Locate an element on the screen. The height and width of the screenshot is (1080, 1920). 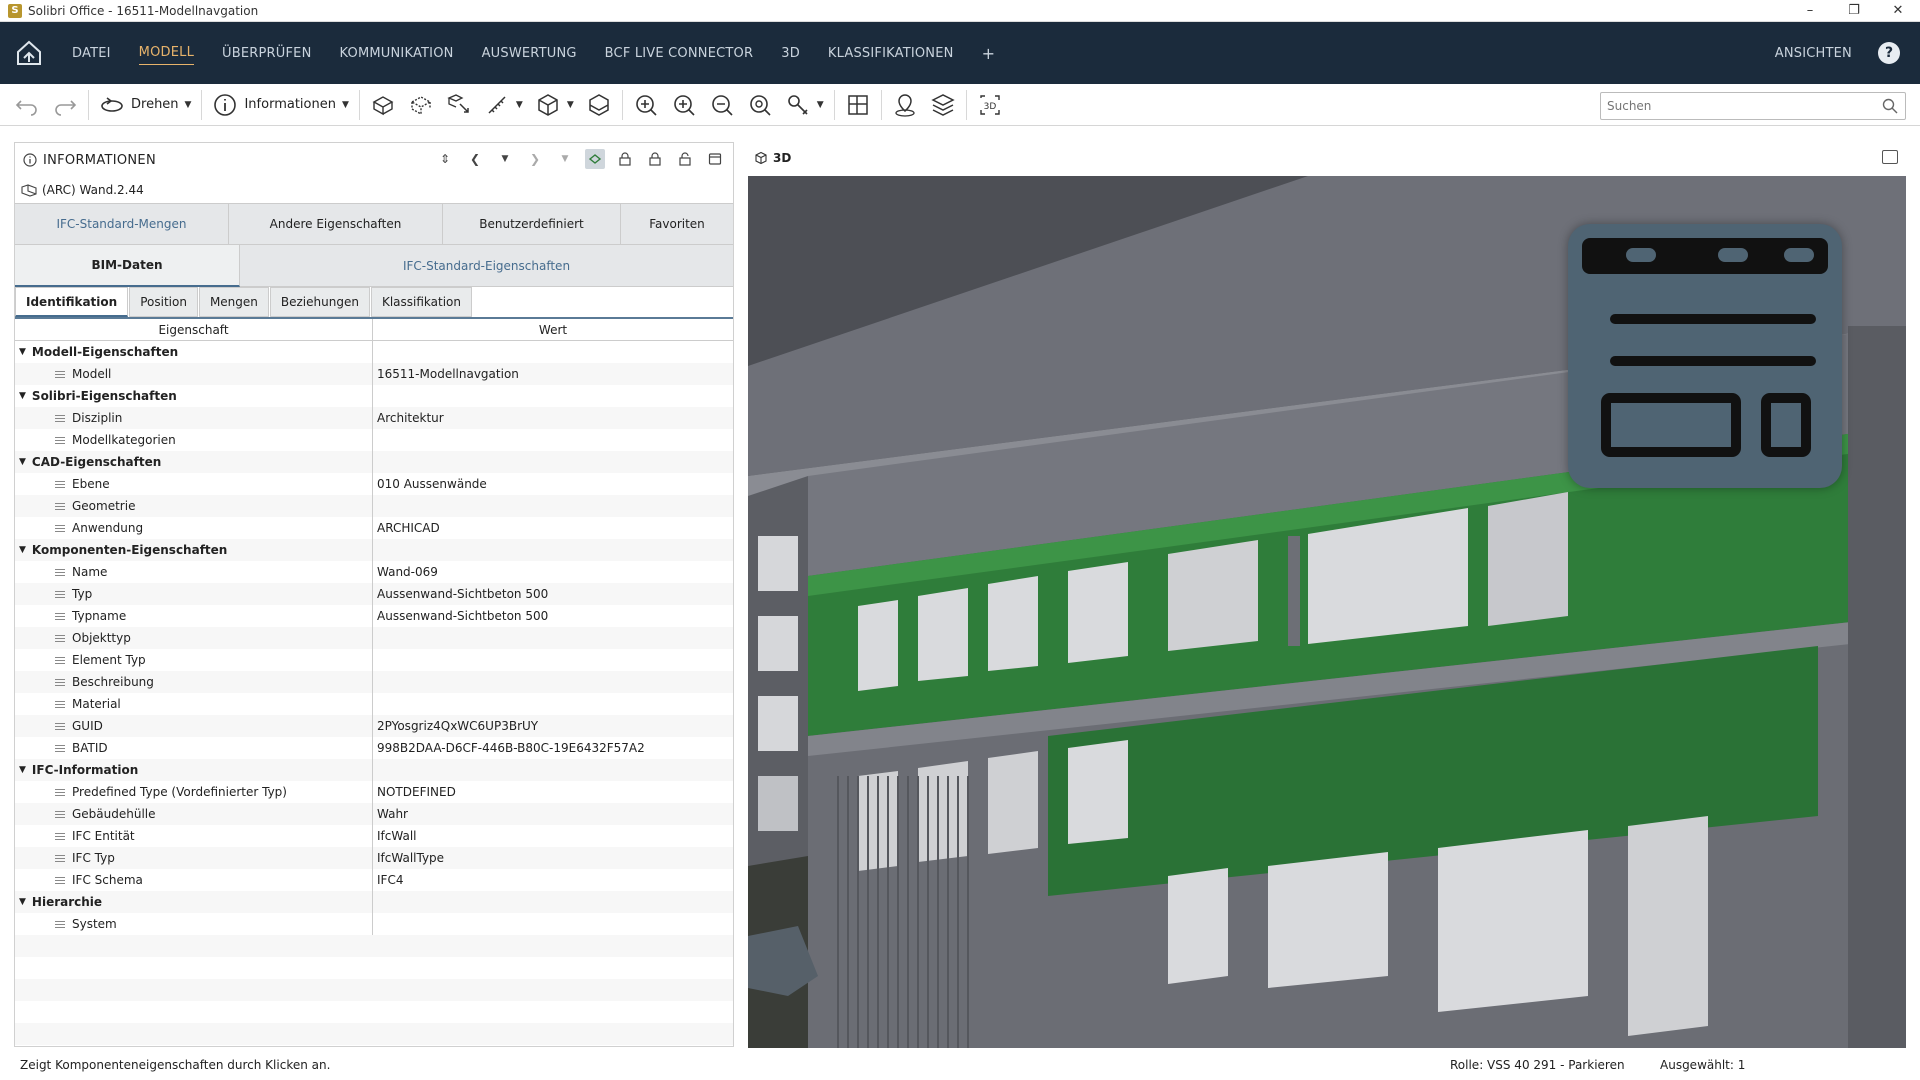
rotate-label: Drehen is located at coordinates (155, 104).